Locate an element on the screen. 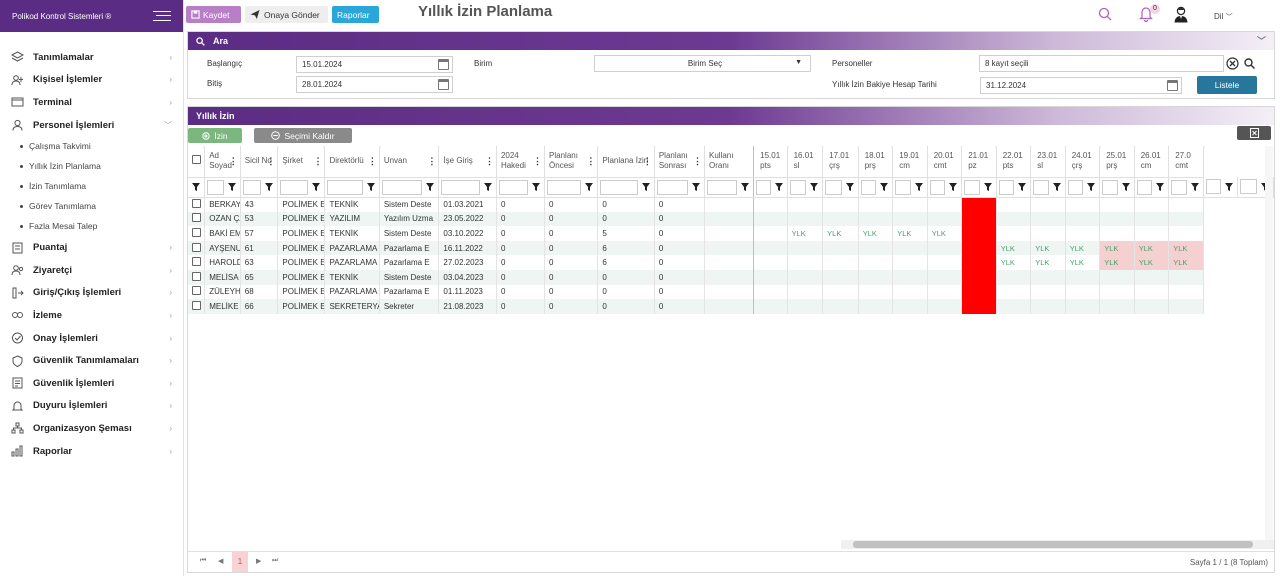  start-date-input: 15.01.2024 is located at coordinates (374, 64).